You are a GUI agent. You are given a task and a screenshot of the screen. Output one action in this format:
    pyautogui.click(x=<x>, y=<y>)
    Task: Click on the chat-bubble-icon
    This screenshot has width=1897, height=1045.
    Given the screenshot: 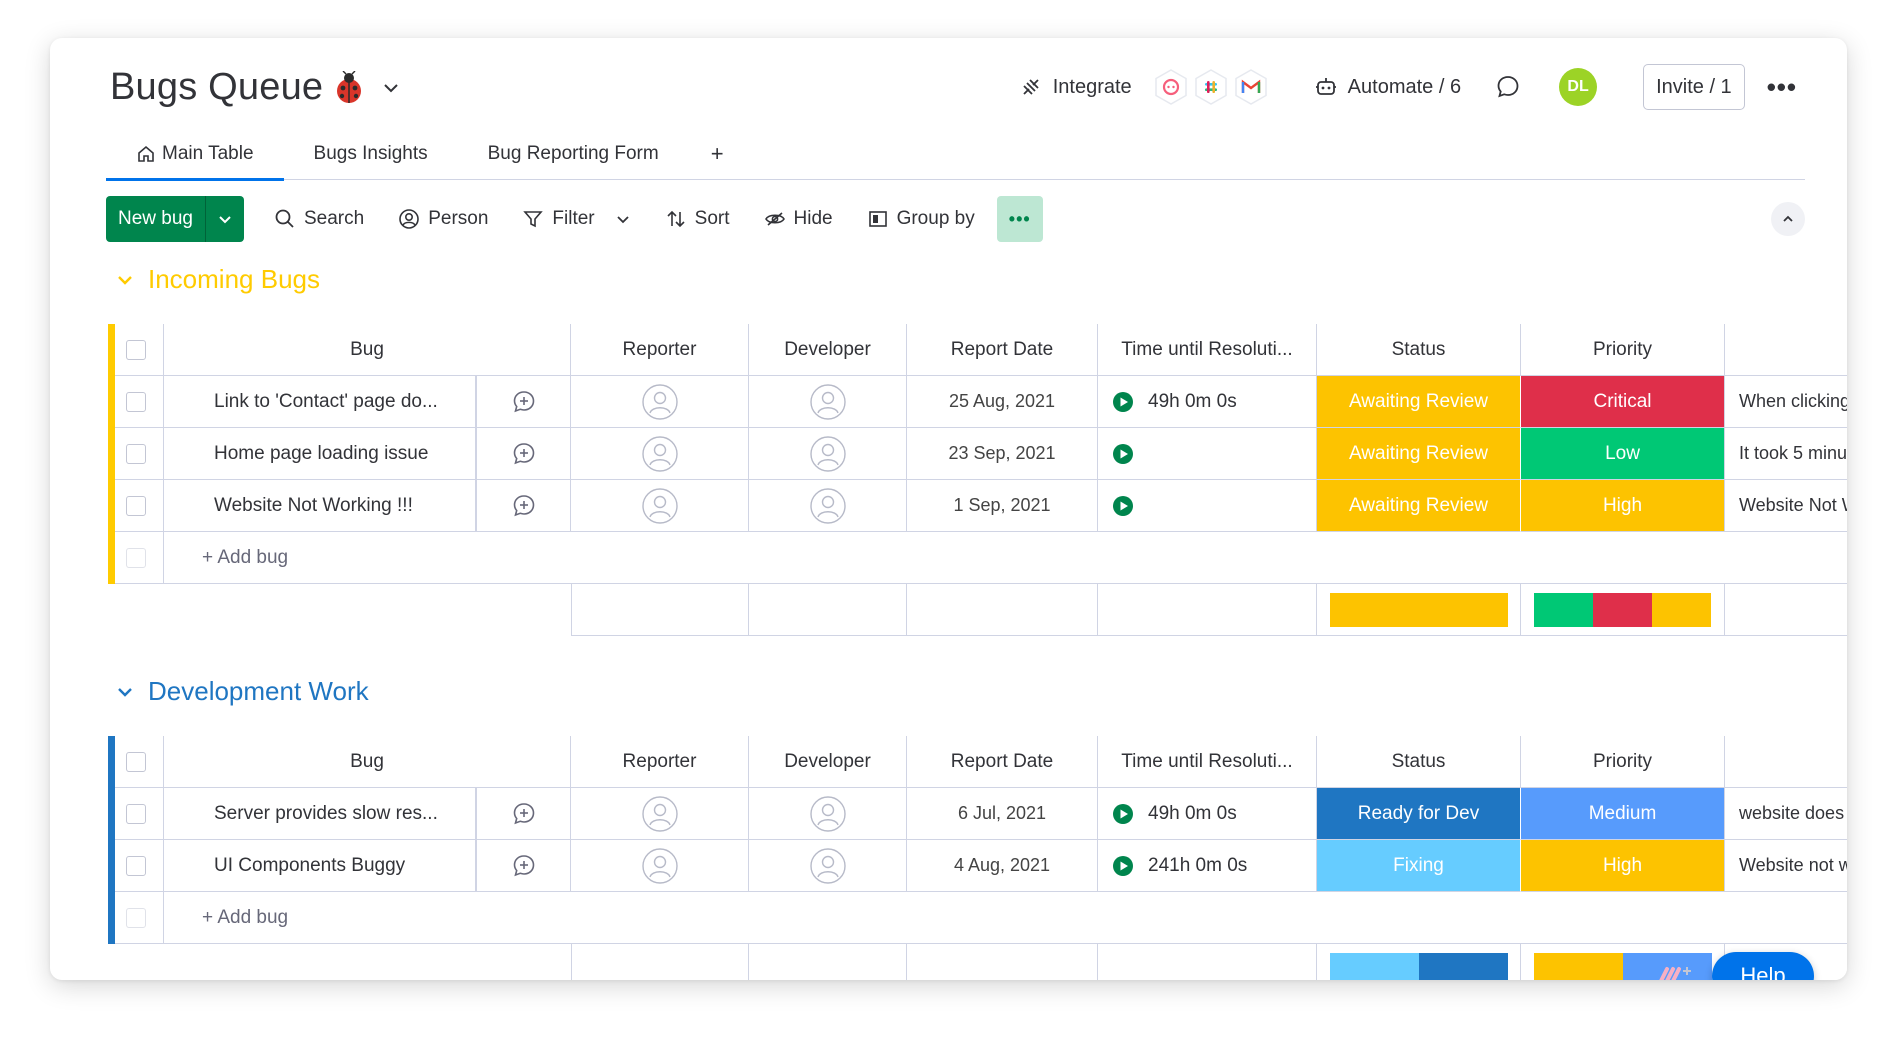 What is the action you would take?
    pyautogui.click(x=1508, y=87)
    